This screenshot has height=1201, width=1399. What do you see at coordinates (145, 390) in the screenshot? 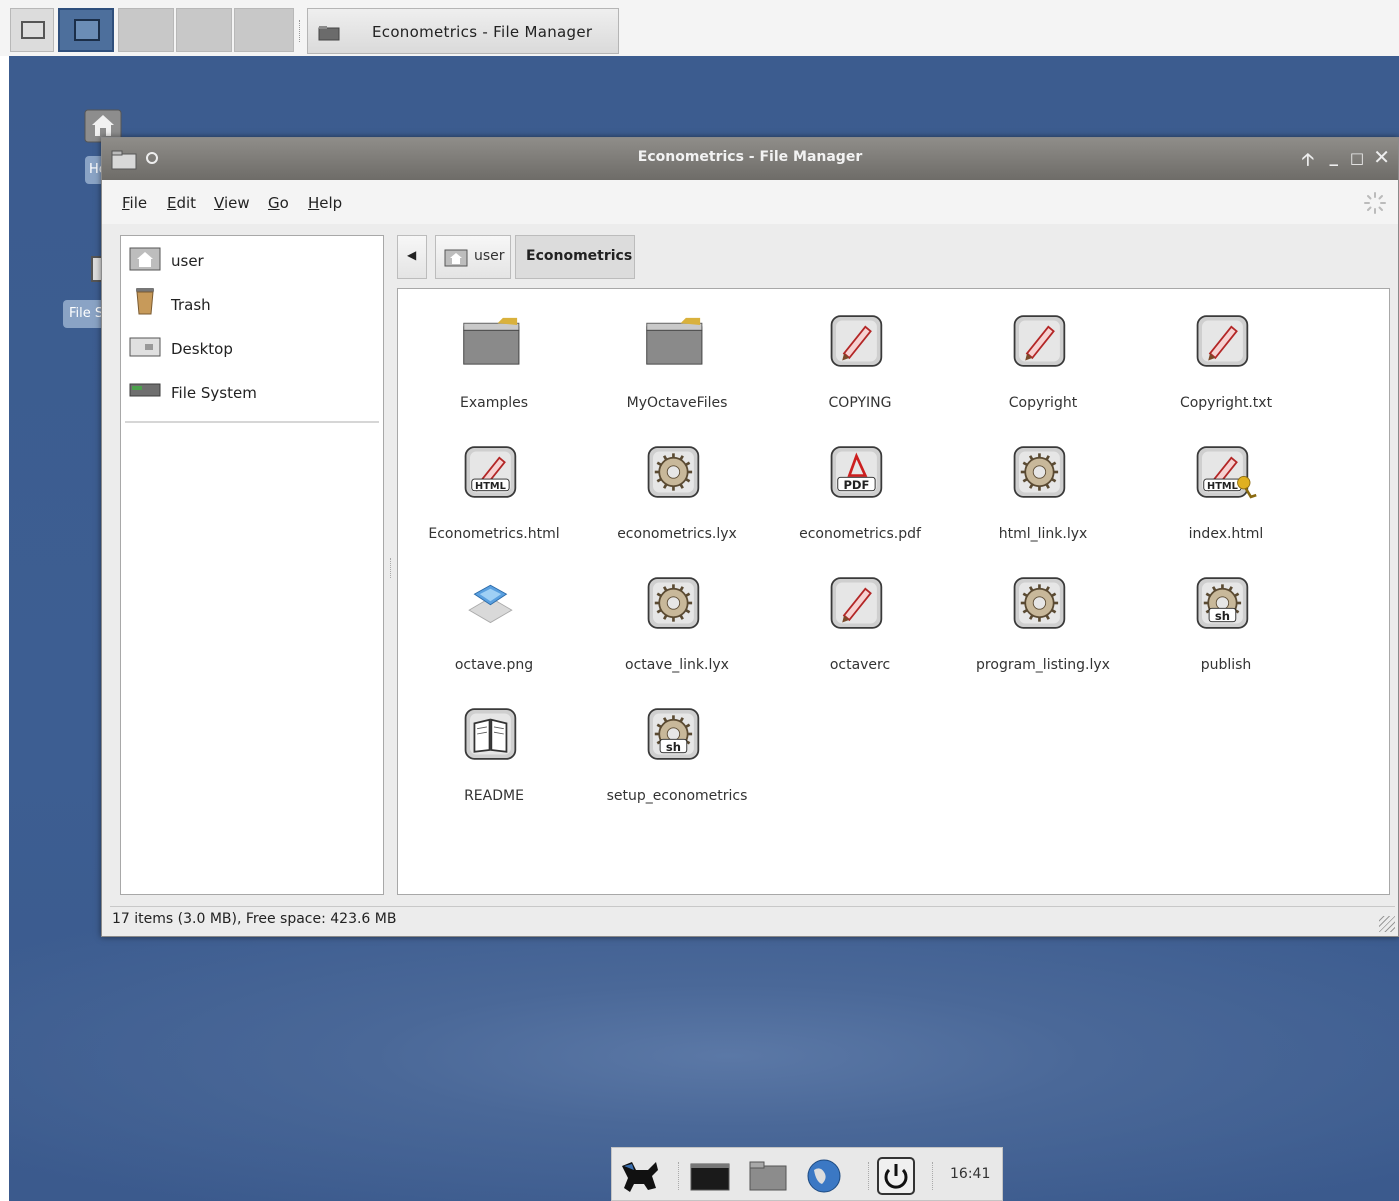
I see `drive-icon` at bounding box center [145, 390].